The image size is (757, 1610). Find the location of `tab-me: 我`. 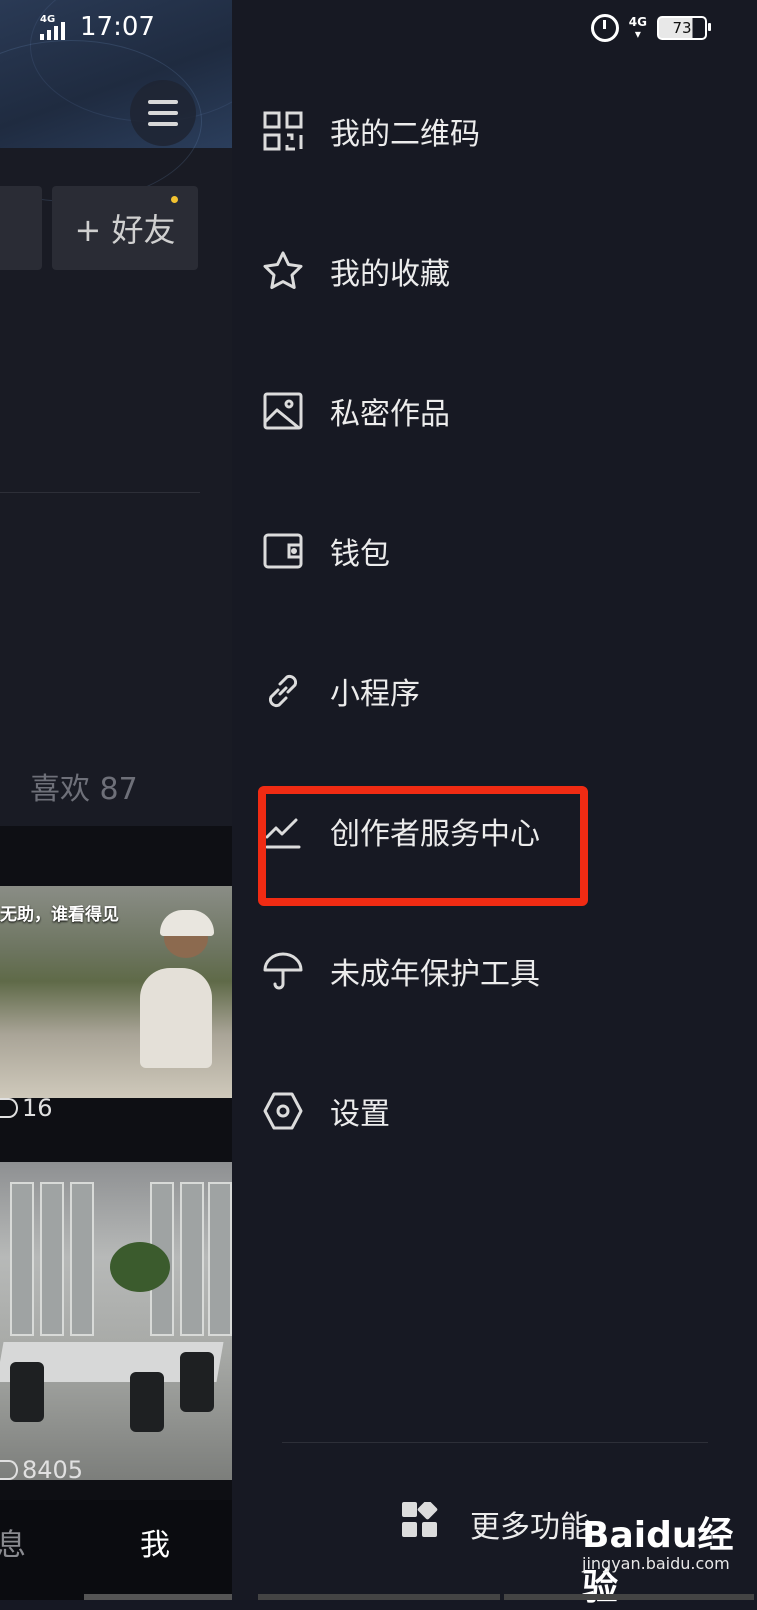

tab-me: 我 is located at coordinates (155, 1542).